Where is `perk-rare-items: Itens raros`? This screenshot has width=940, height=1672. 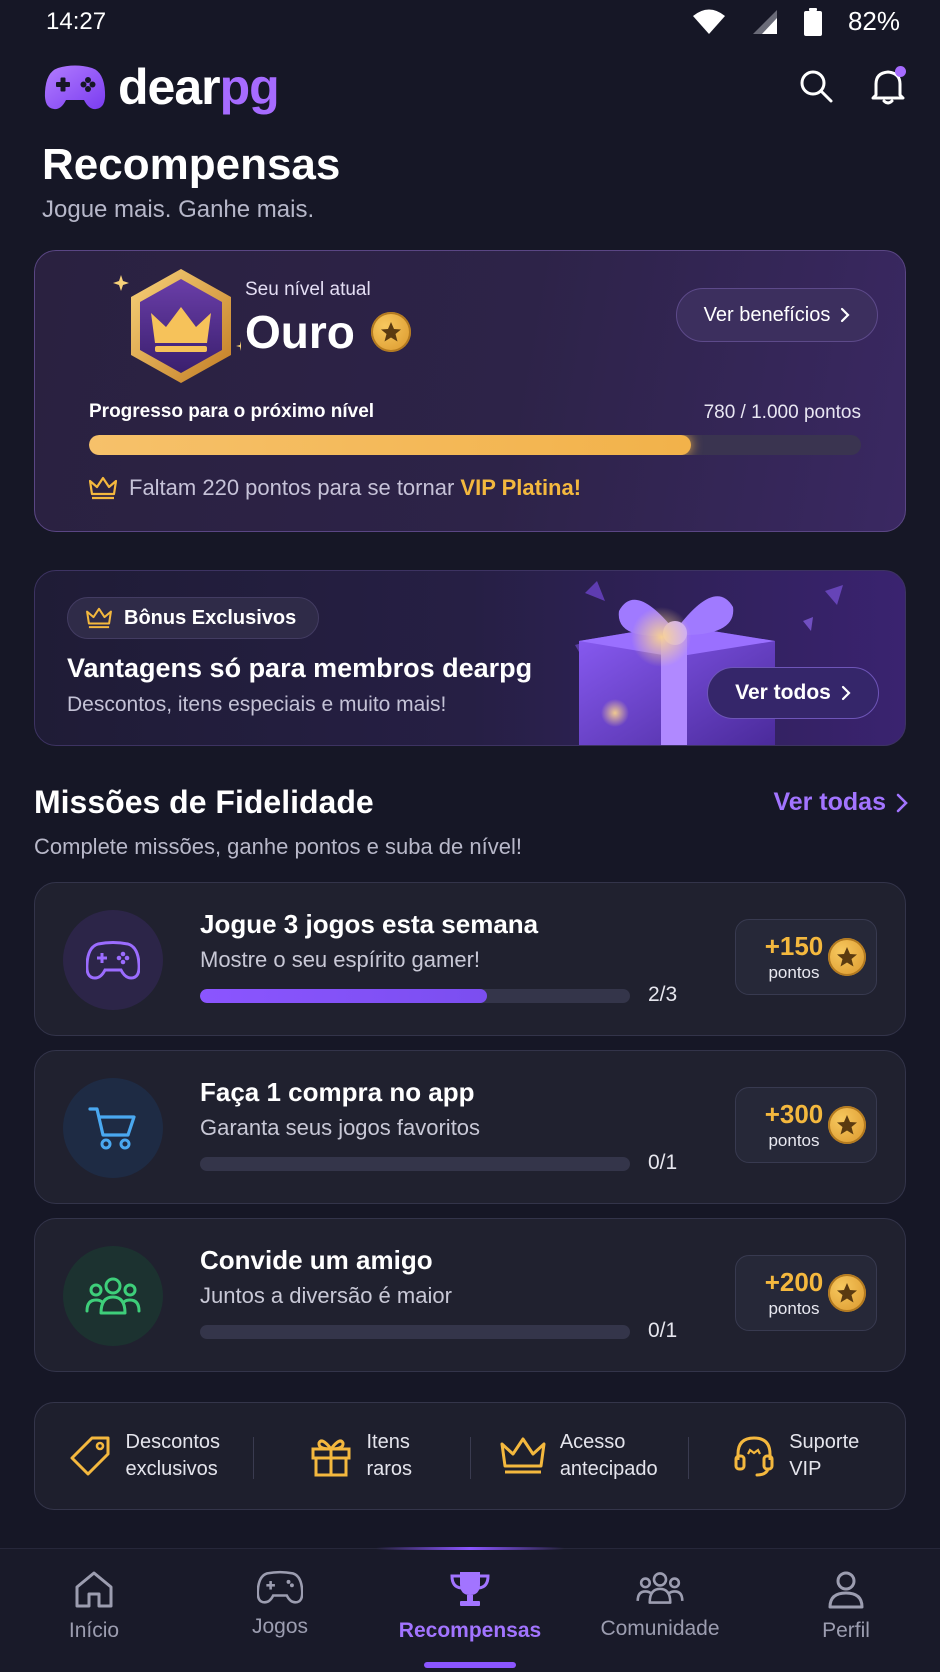 perk-rare-items: Itens raros is located at coordinates (361, 1456).